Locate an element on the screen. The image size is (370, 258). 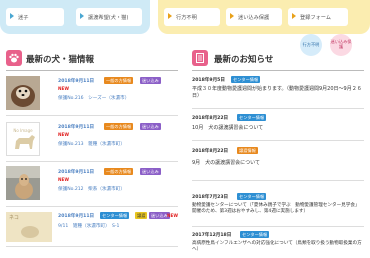
news-link: 9月 犬の譲渡講習会について is located at coordinates (277, 163).